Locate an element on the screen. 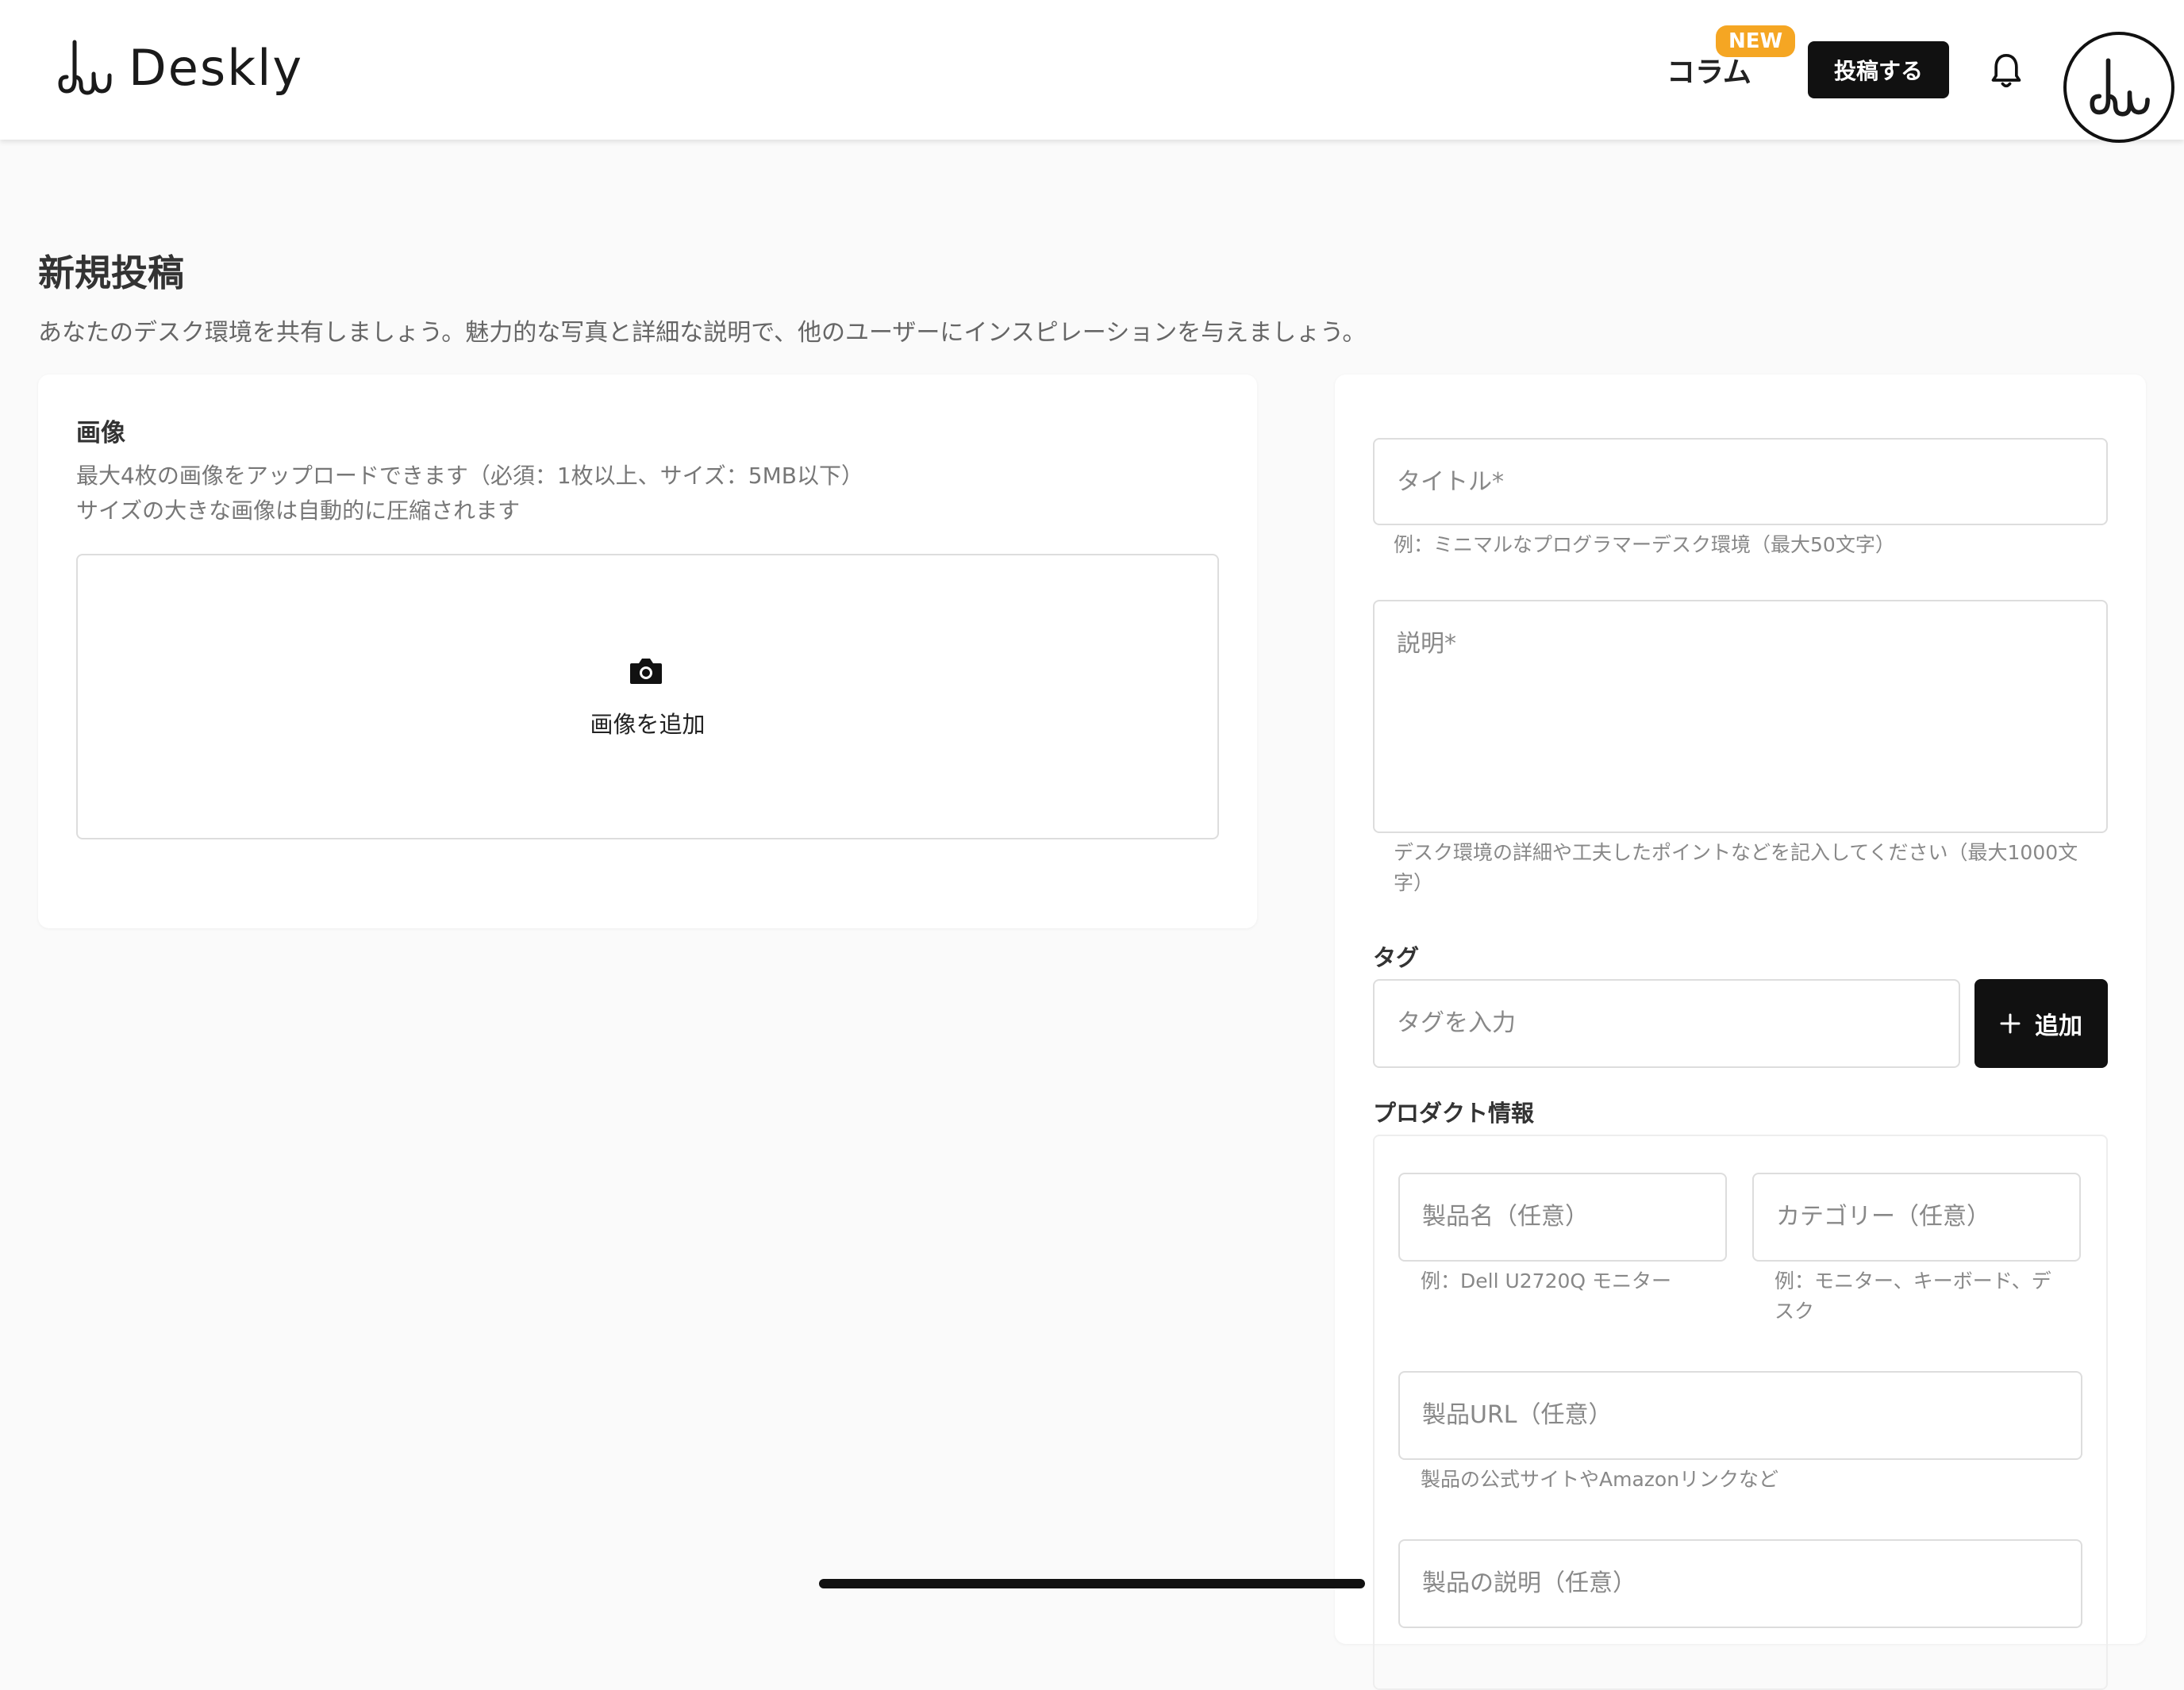 The image size is (2184, 1690). user-avatar is located at coordinates (2118, 87).